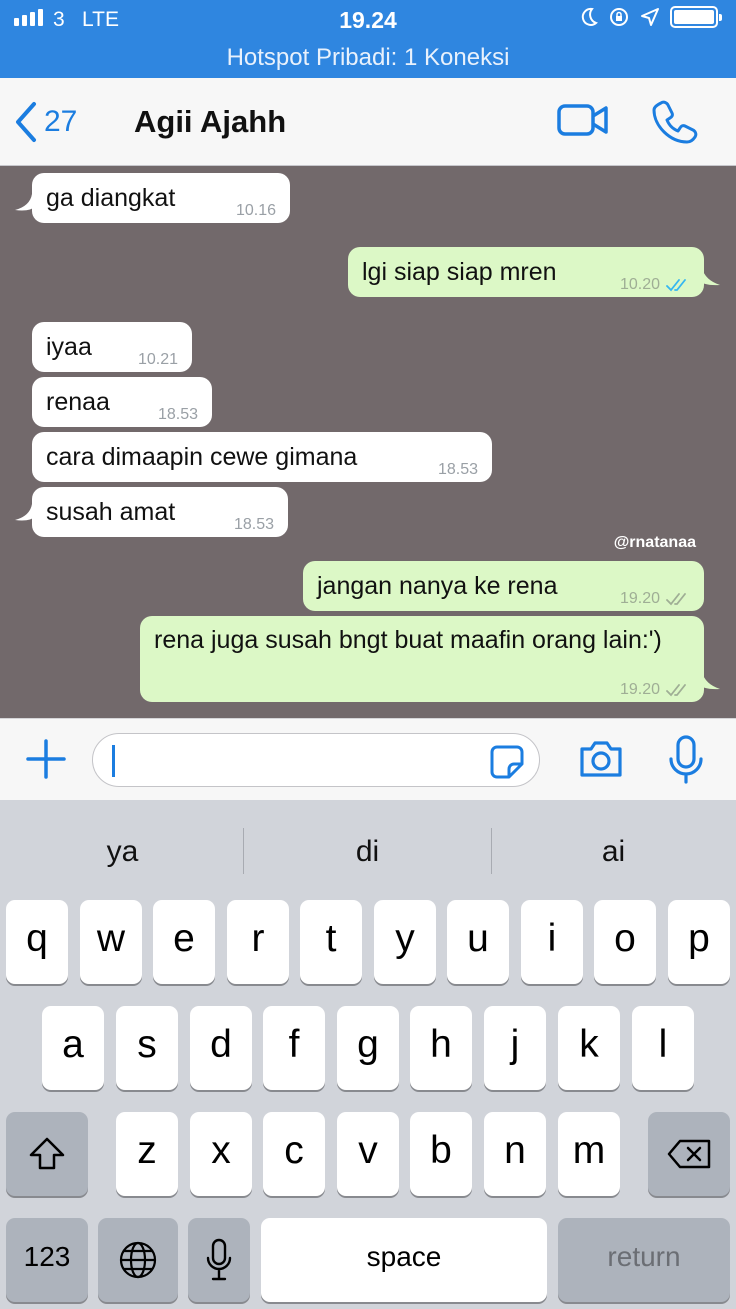  Describe the element at coordinates (316, 760) in the screenshot. I see `message-input` at that location.